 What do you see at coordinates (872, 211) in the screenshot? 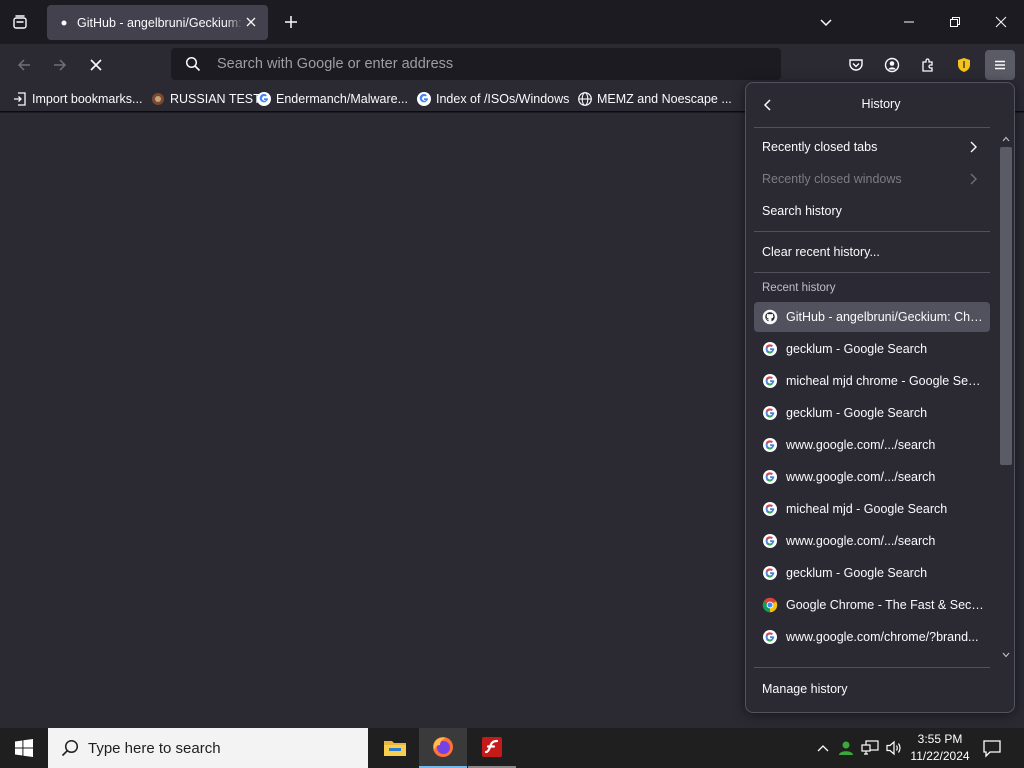
I see `search-history: Search history` at bounding box center [872, 211].